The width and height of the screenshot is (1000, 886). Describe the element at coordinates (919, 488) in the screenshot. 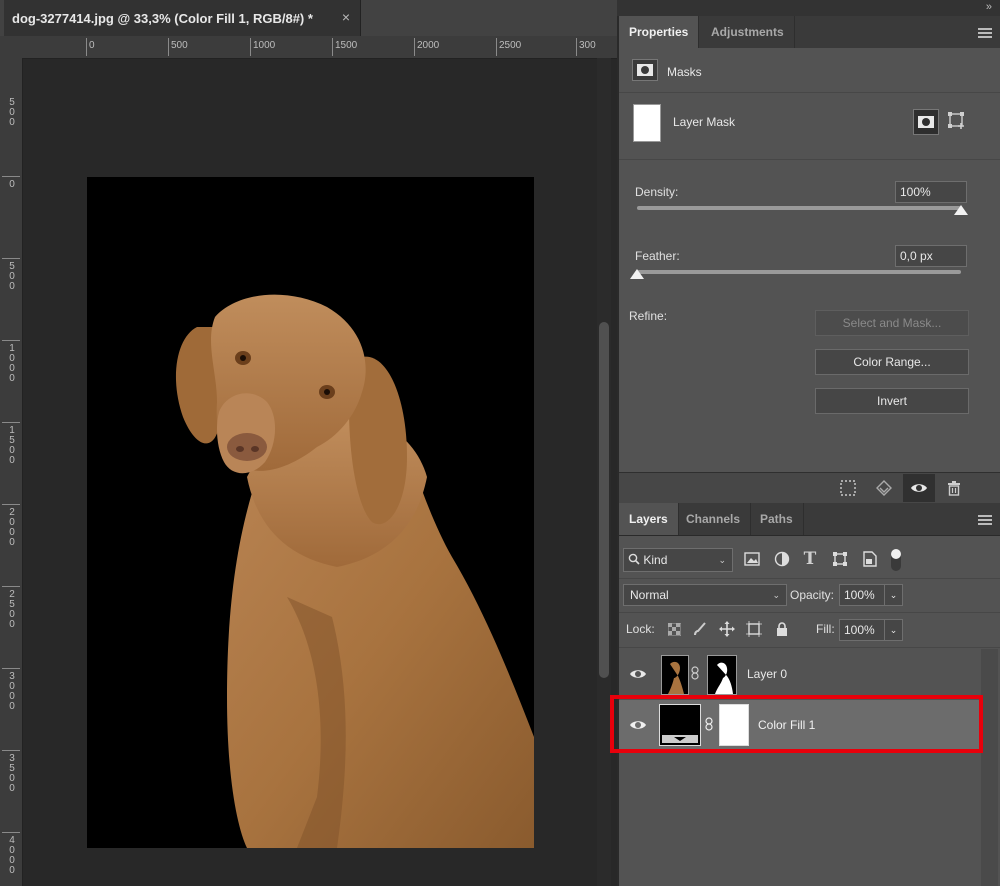

I see `visibility-icon` at that location.